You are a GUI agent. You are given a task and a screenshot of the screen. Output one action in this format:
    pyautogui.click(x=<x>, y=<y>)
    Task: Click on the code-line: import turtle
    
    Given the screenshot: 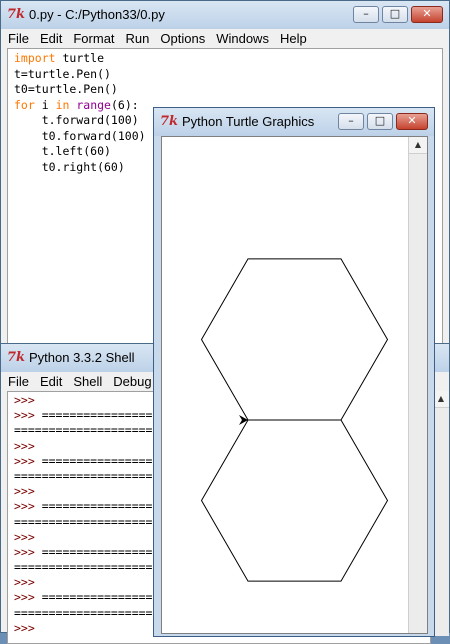 What is the action you would take?
    pyautogui.click(x=59, y=58)
    